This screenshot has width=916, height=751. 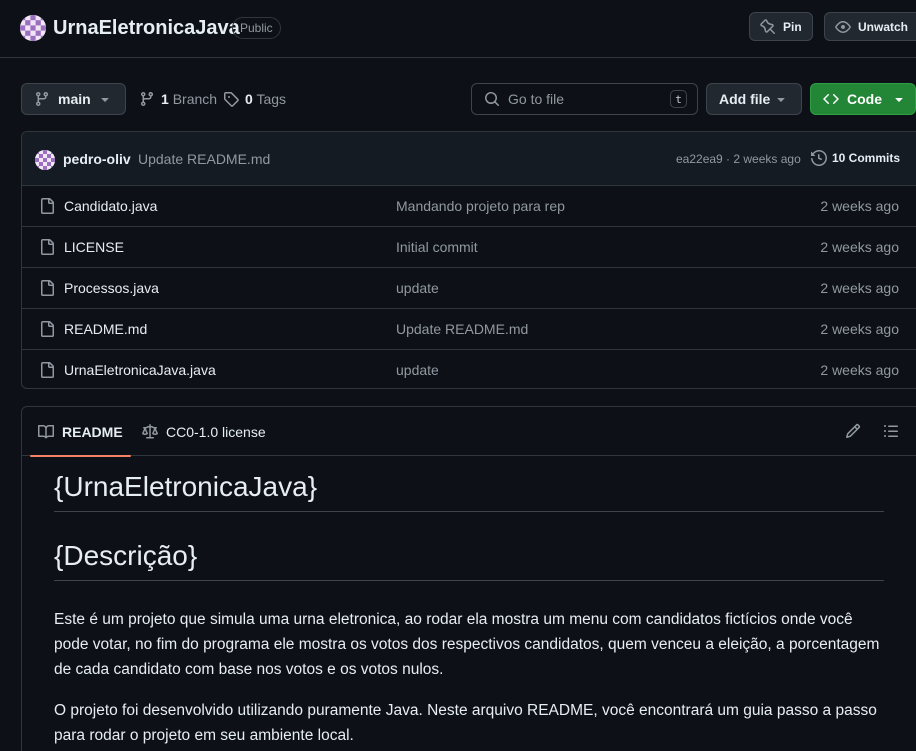 I want to click on commits-count-label: 10 Commits, so click(x=866, y=158).